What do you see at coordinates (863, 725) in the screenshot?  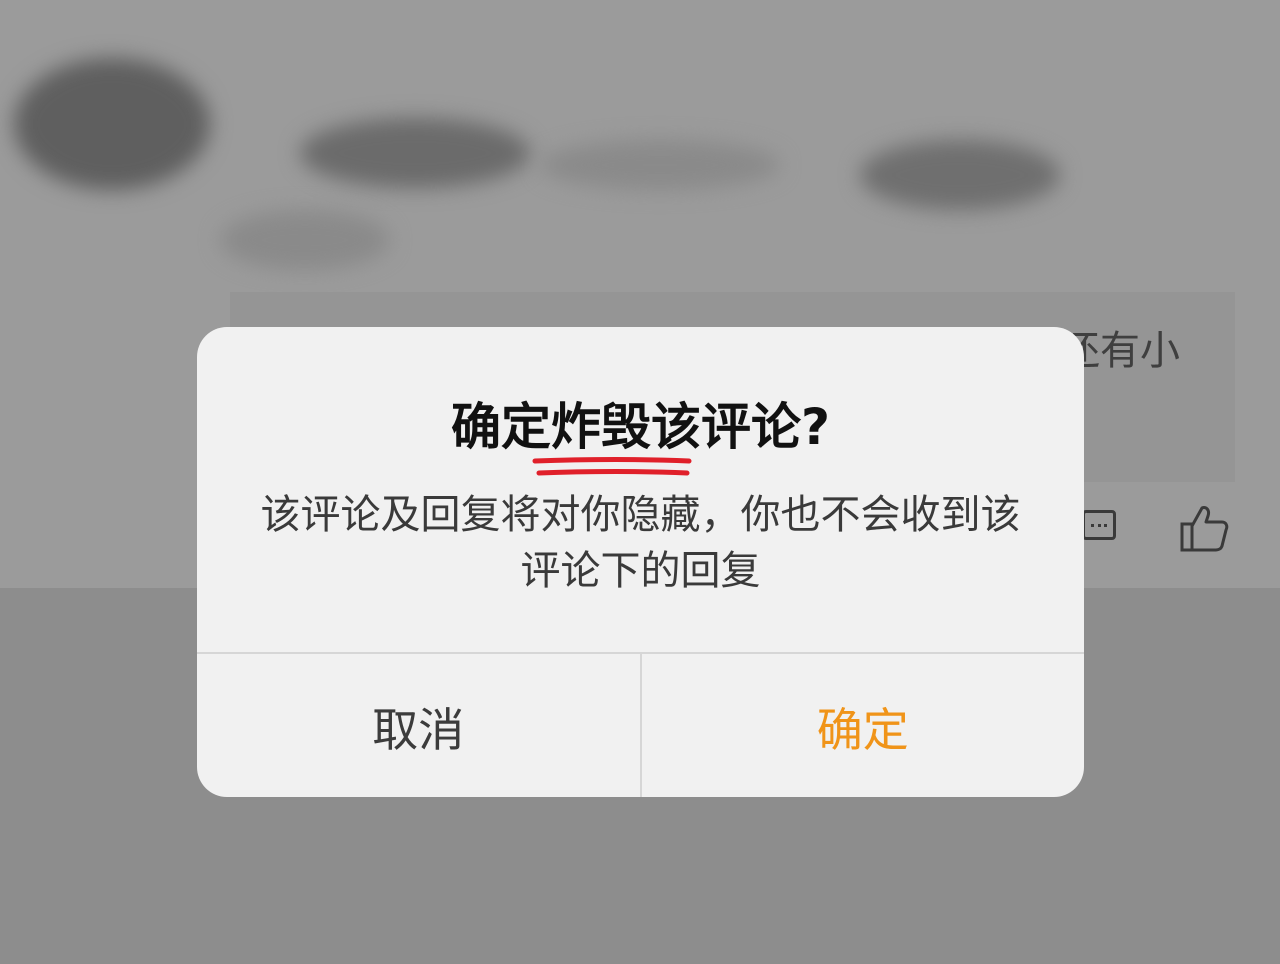 I see `confirm-button: 确定` at bounding box center [863, 725].